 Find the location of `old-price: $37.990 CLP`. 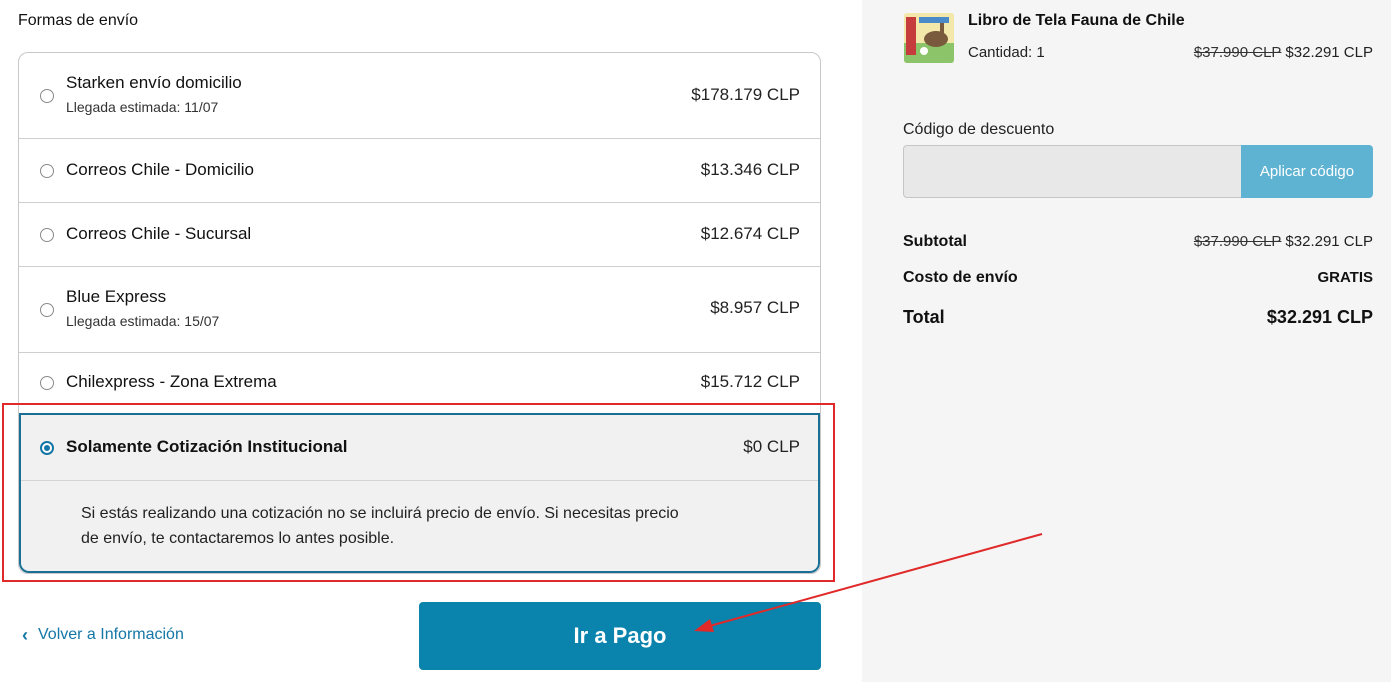

old-price: $37.990 CLP is located at coordinates (1237, 52).